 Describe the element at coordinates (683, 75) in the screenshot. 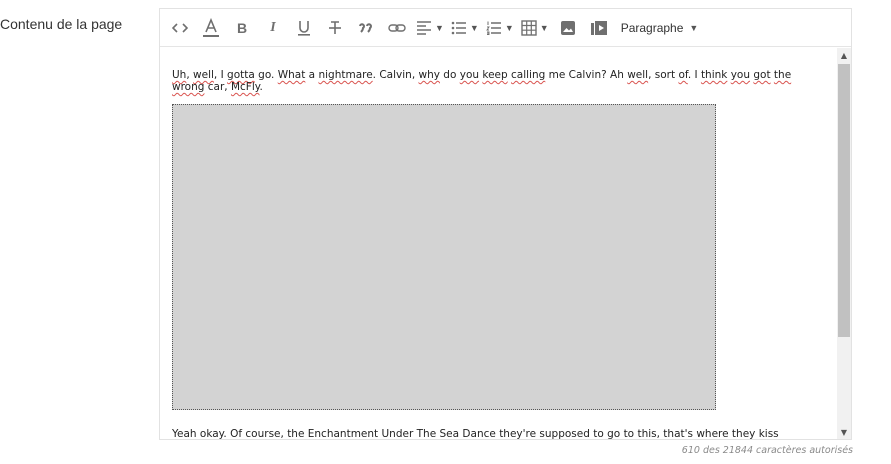

I see `spellcheck-word: of` at that location.